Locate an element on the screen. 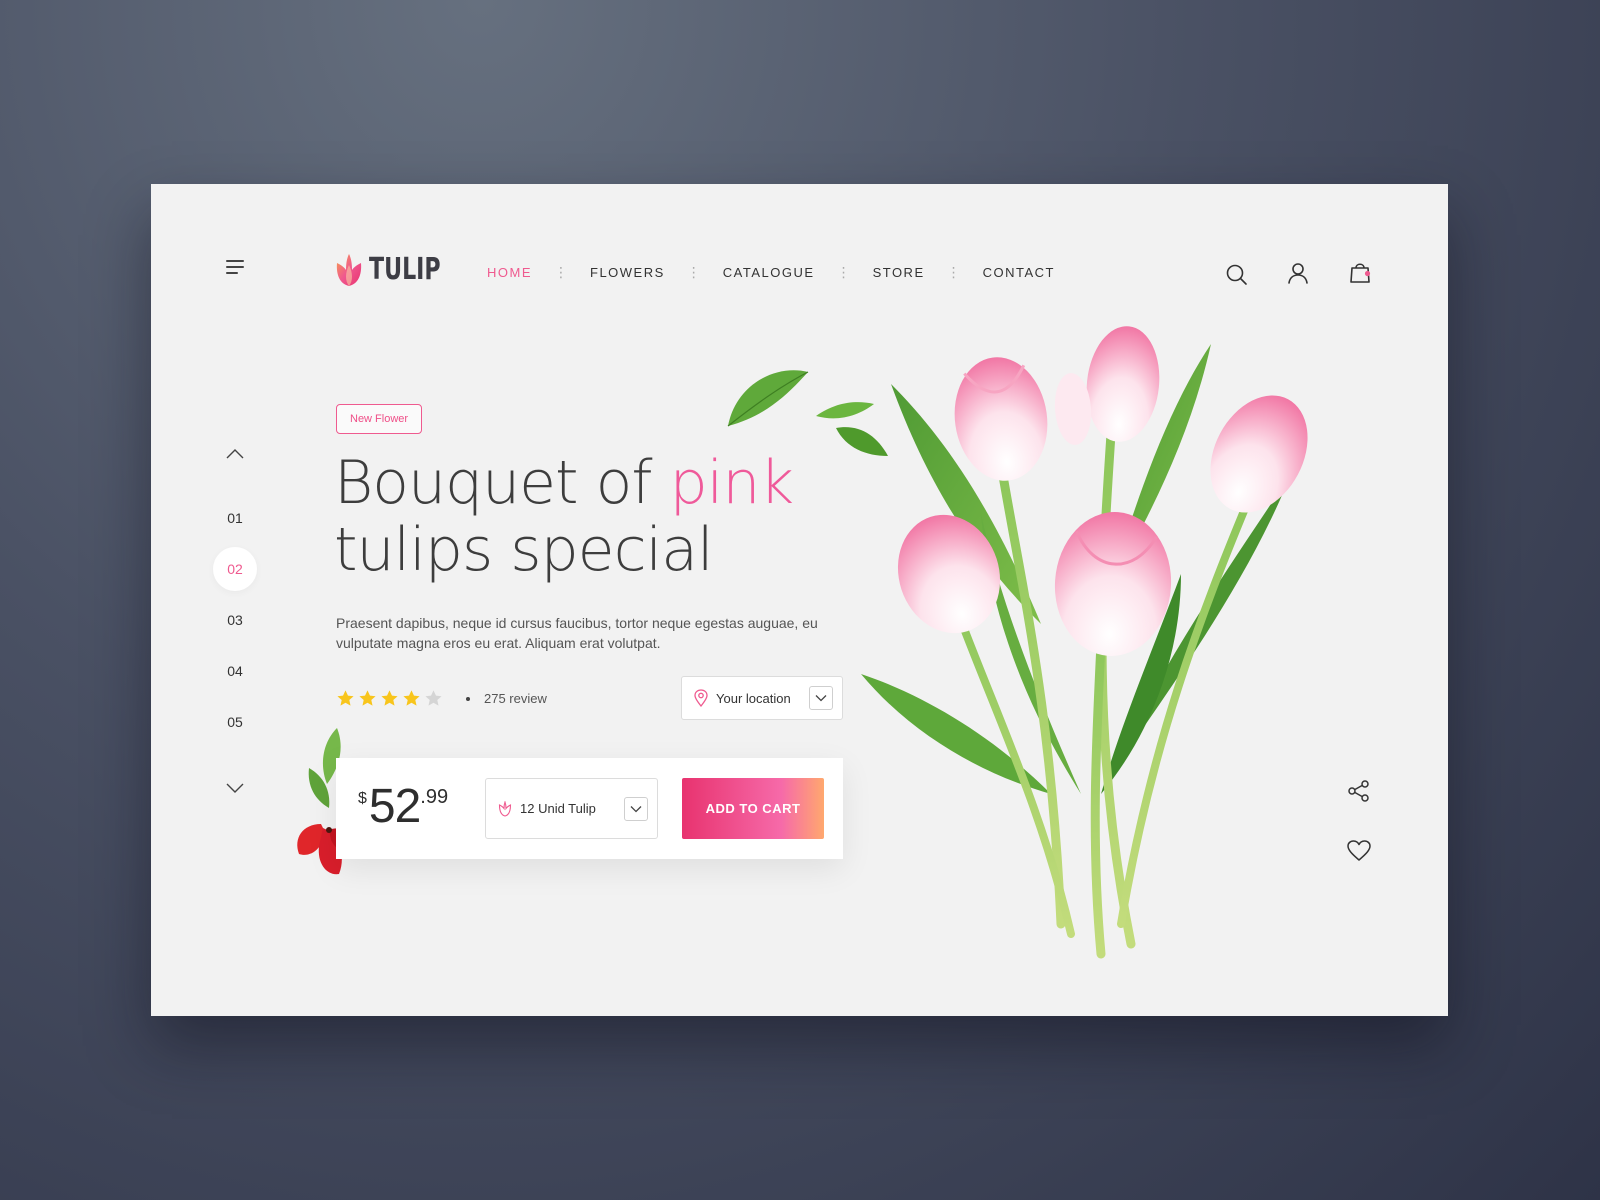 The width and height of the screenshot is (1600, 1200). price-main: 52 is located at coordinates (394, 806).